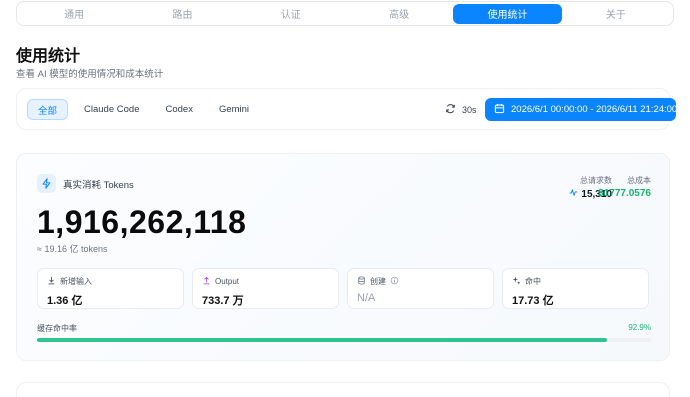 The height and width of the screenshot is (397, 690). I want to click on tab-routing: 路由, so click(182, 14).